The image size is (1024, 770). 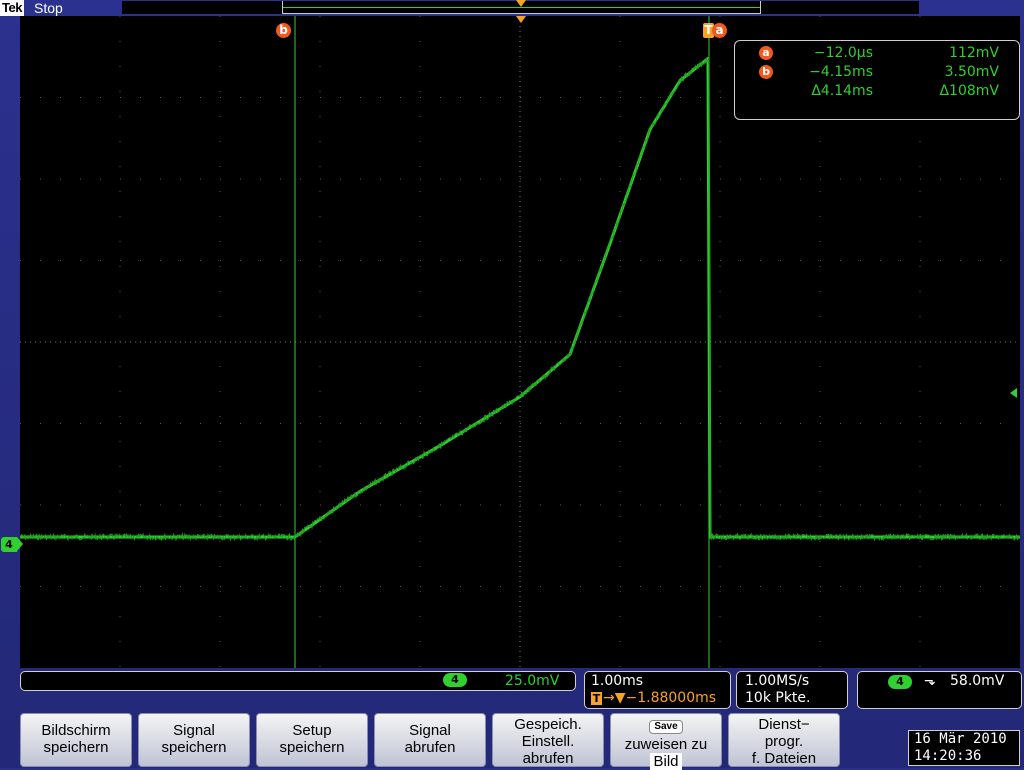 I want to click on signal-speichern-button: Signal speichern, so click(x=194, y=740).